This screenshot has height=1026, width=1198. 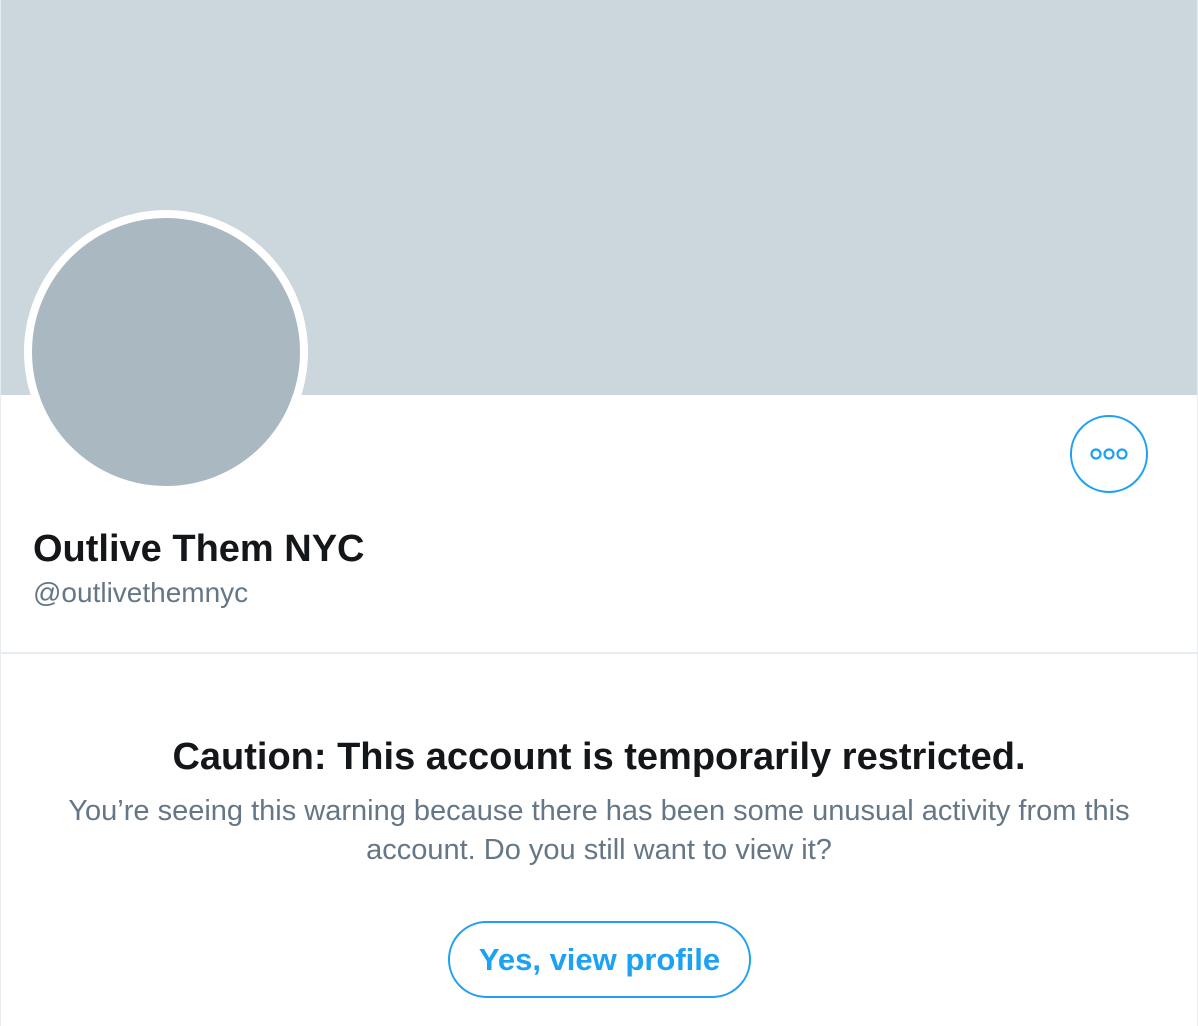 What do you see at coordinates (141, 592) in the screenshot?
I see `profile-handle: @outlivethemnyc` at bounding box center [141, 592].